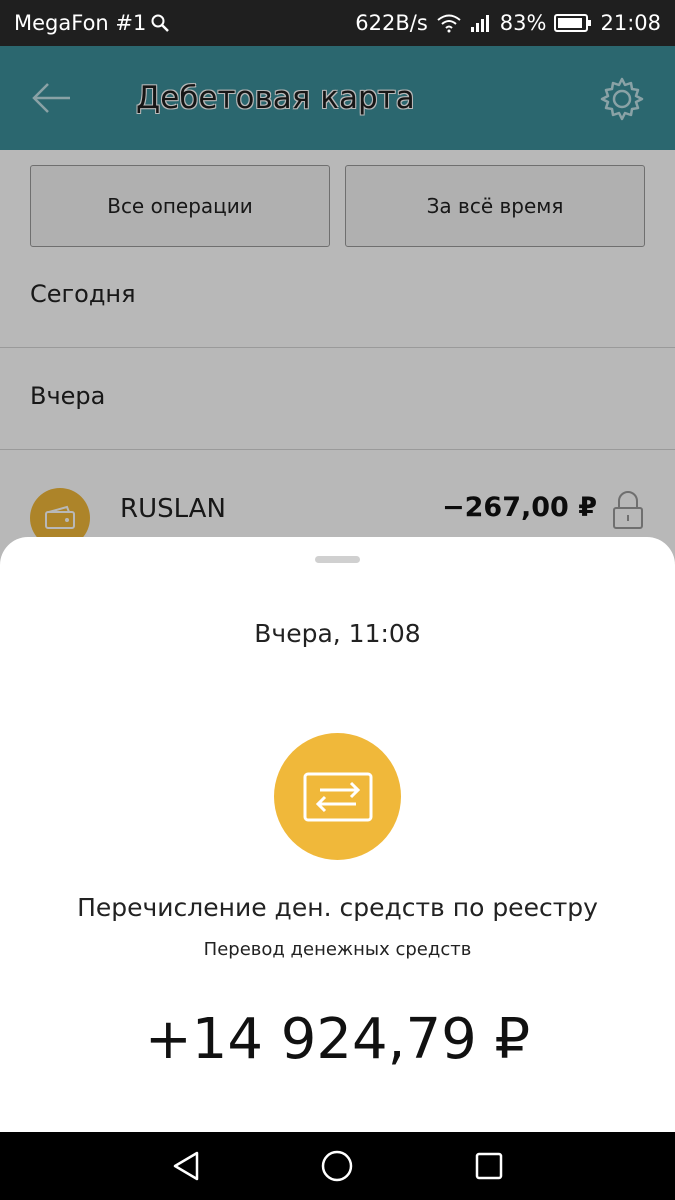  Describe the element at coordinates (80, 23) in the screenshot. I see `carrier-label: MegaFon #1` at that location.